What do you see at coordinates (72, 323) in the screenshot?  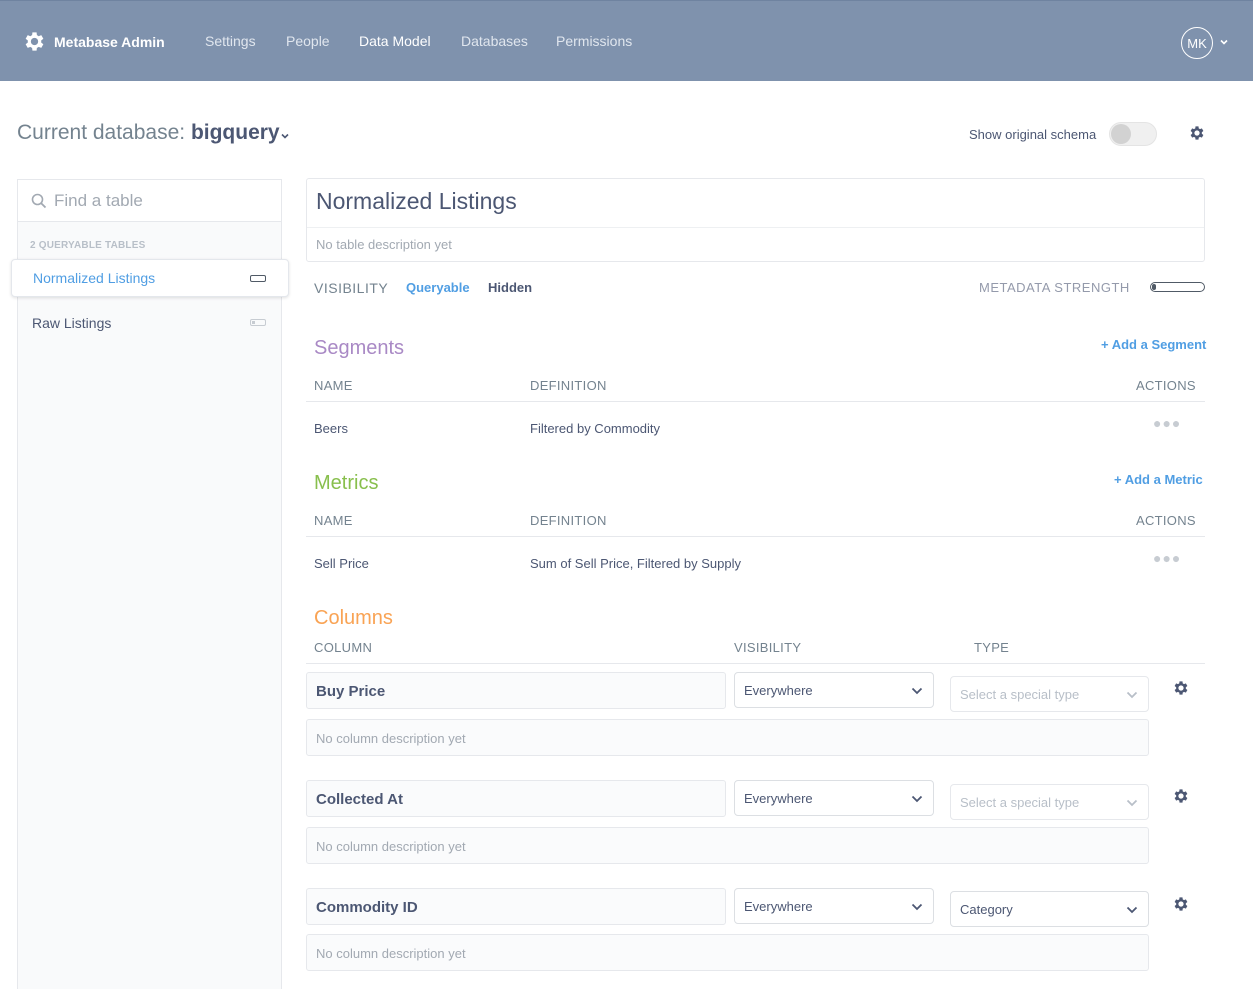 I see `sidebar-table-label: Raw Listings` at bounding box center [72, 323].